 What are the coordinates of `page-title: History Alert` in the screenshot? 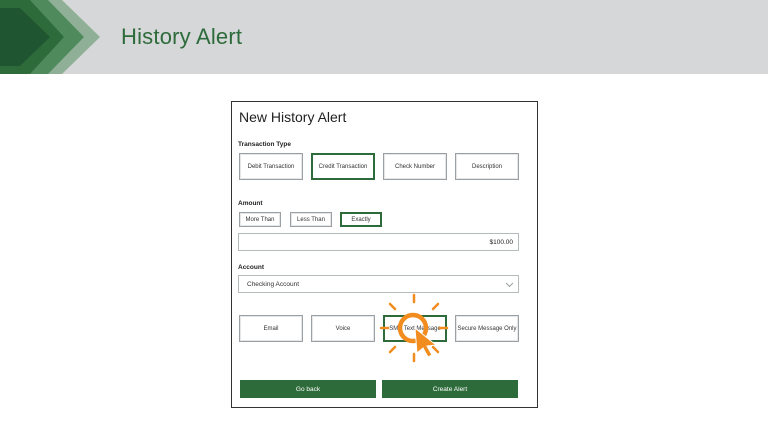 It's located at (182, 36).